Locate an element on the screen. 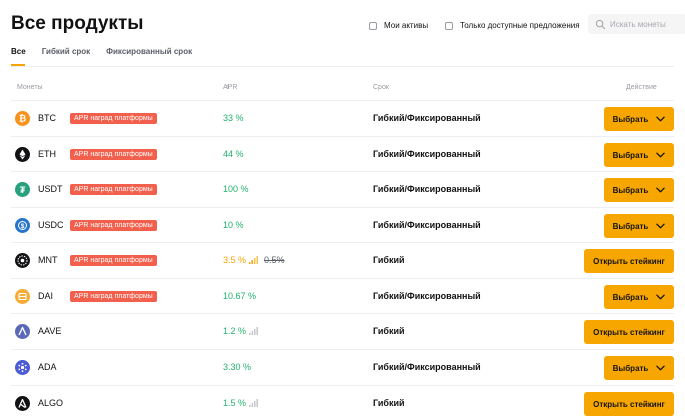 The width and height of the screenshot is (685, 417). usdt-icon: ₮ is located at coordinates (22, 189).